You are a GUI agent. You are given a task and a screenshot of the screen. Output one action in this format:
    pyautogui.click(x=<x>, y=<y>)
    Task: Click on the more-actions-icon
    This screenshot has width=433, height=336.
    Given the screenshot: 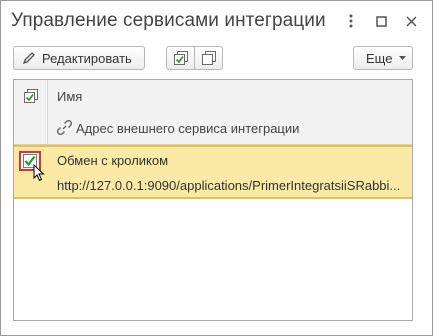 What is the action you would take?
    pyautogui.click(x=351, y=21)
    